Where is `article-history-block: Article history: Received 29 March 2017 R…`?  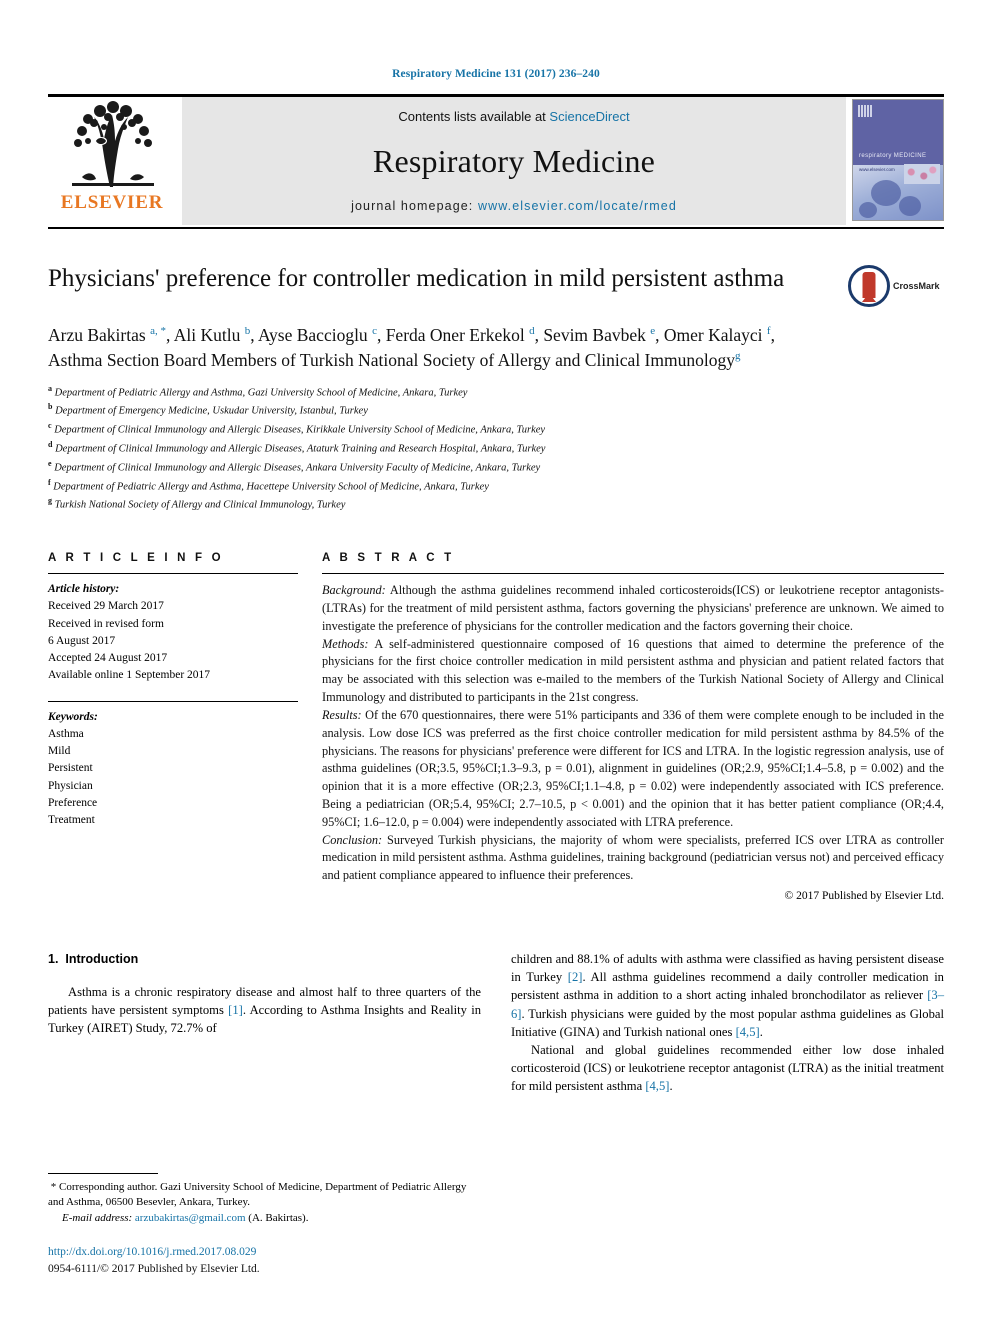 article-history-block: Article history: Received 29 March 2017 R… is located at coordinates (173, 633).